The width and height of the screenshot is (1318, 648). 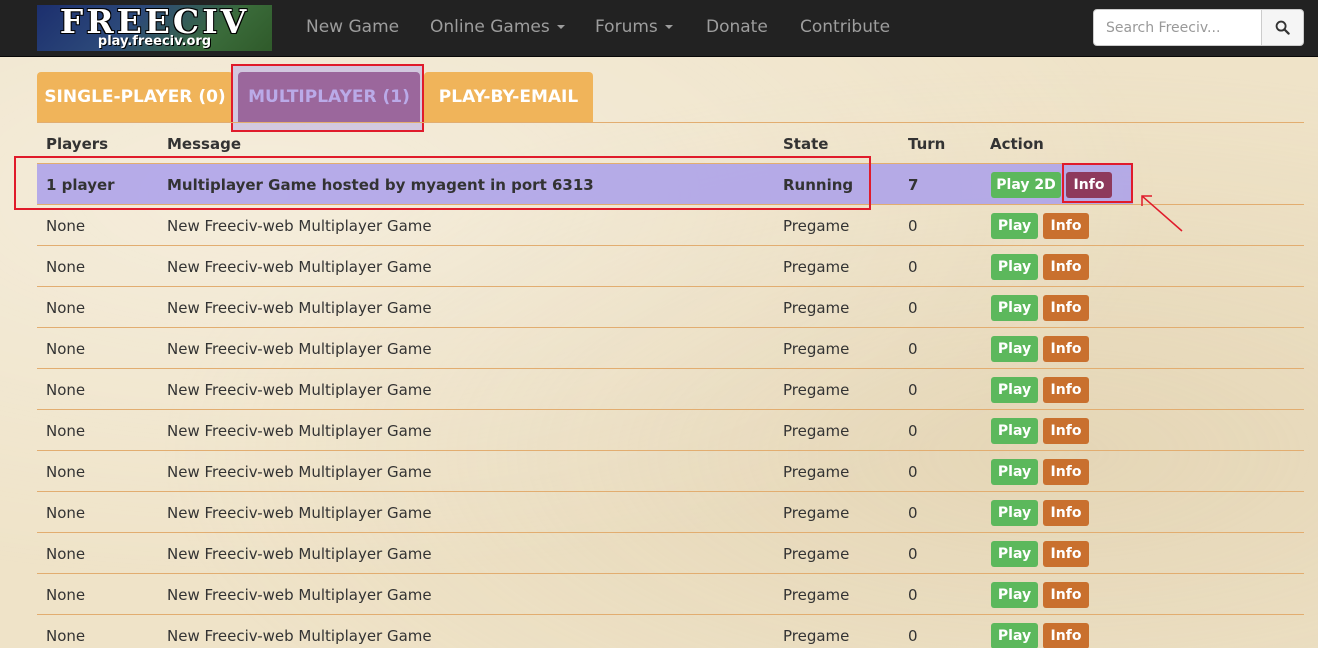 I want to click on header-message: Message, so click(x=204, y=144).